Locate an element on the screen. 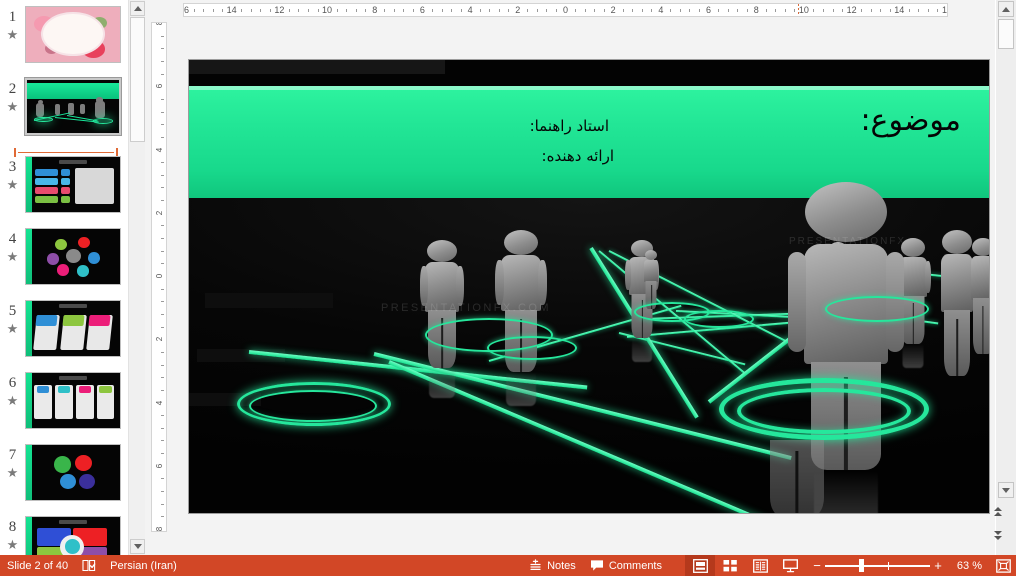 This screenshot has height=576, width=1016. thumbnail-slide-1: 1 ★ is located at coordinates (63, 42).